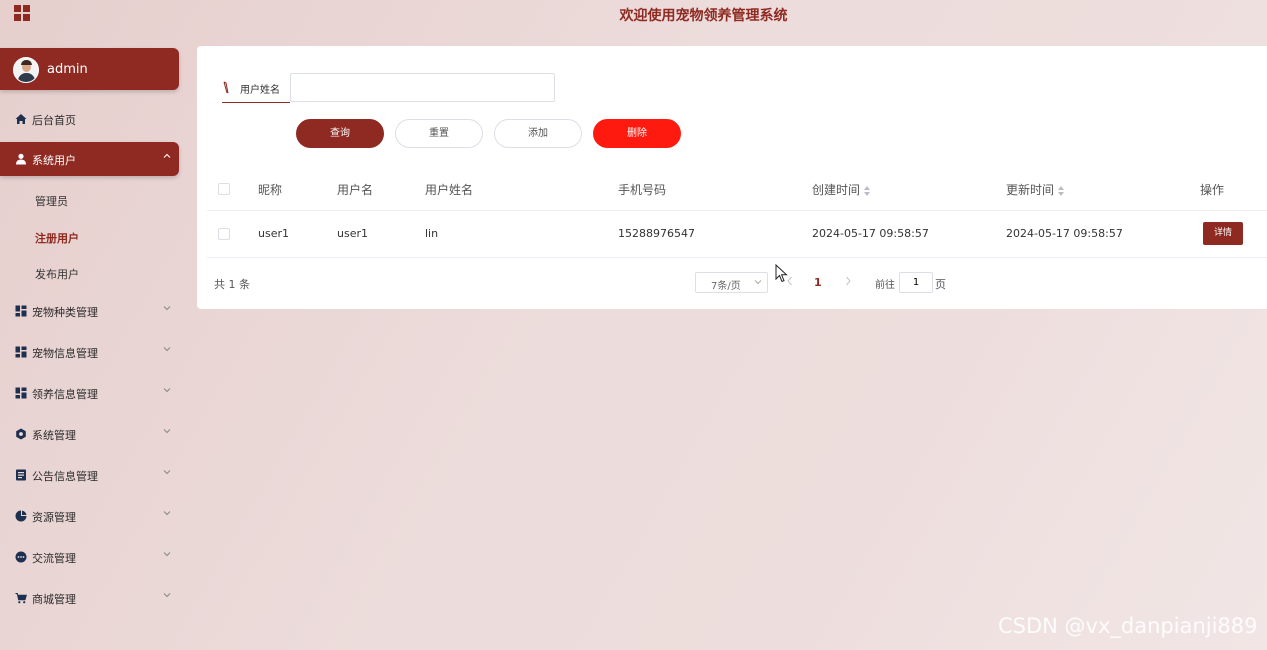 This screenshot has height=650, width=1267. Describe the element at coordinates (870, 233) in the screenshot. I see `cell-created: 2024-05-17 09:58:57` at that location.